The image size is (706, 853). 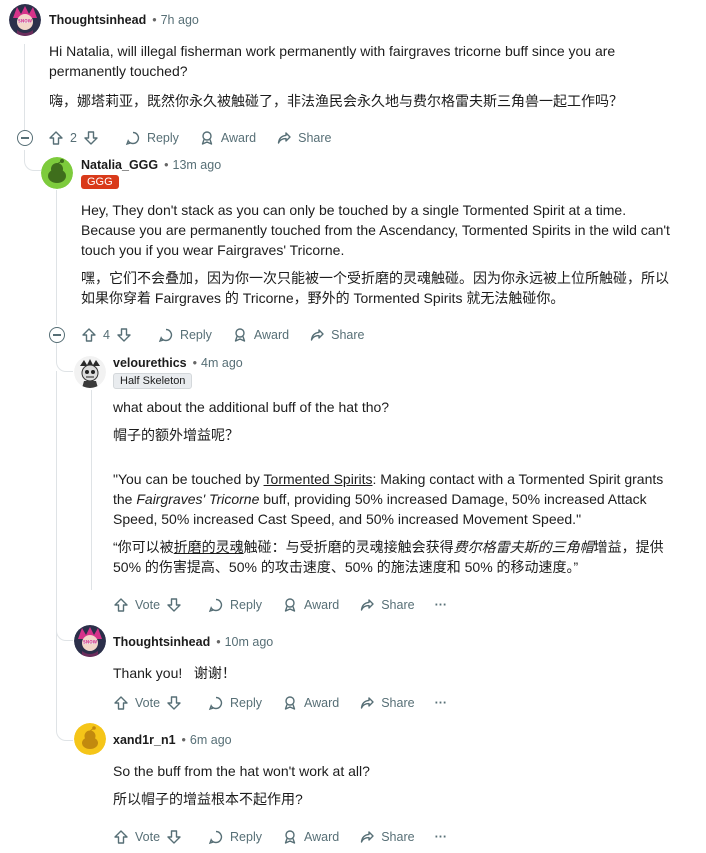 I want to click on comment-username: Thoughtsinhead • 7h ago, so click(x=124, y=20).